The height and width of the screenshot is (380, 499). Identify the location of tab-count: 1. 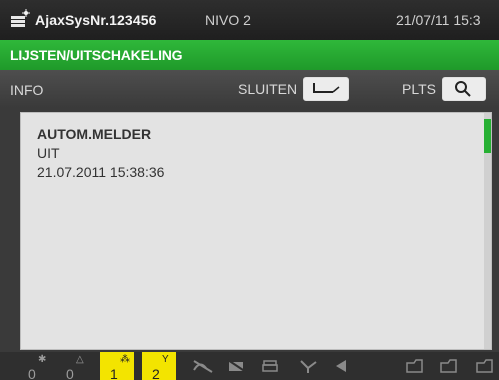
(114, 373).